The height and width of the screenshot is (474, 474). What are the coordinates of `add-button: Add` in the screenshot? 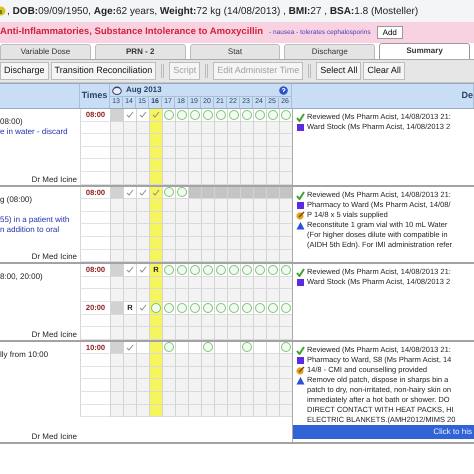 It's located at (389, 33).